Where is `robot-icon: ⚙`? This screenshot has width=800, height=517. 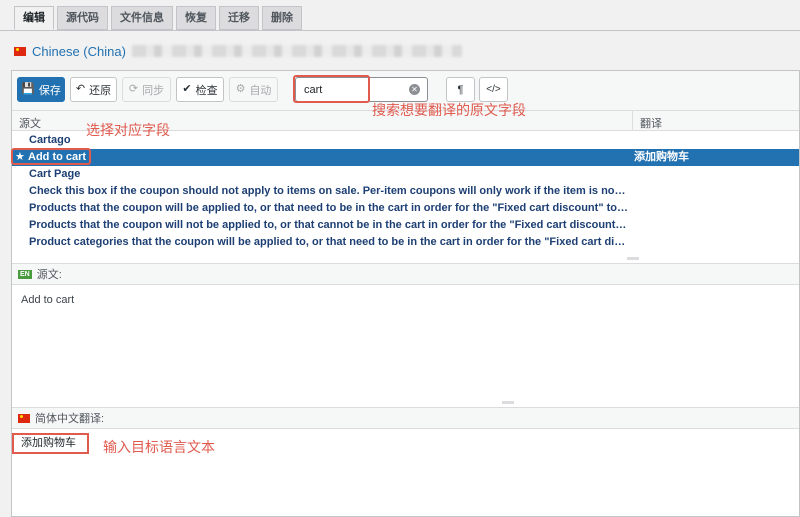 robot-icon: ⚙ is located at coordinates (240, 89).